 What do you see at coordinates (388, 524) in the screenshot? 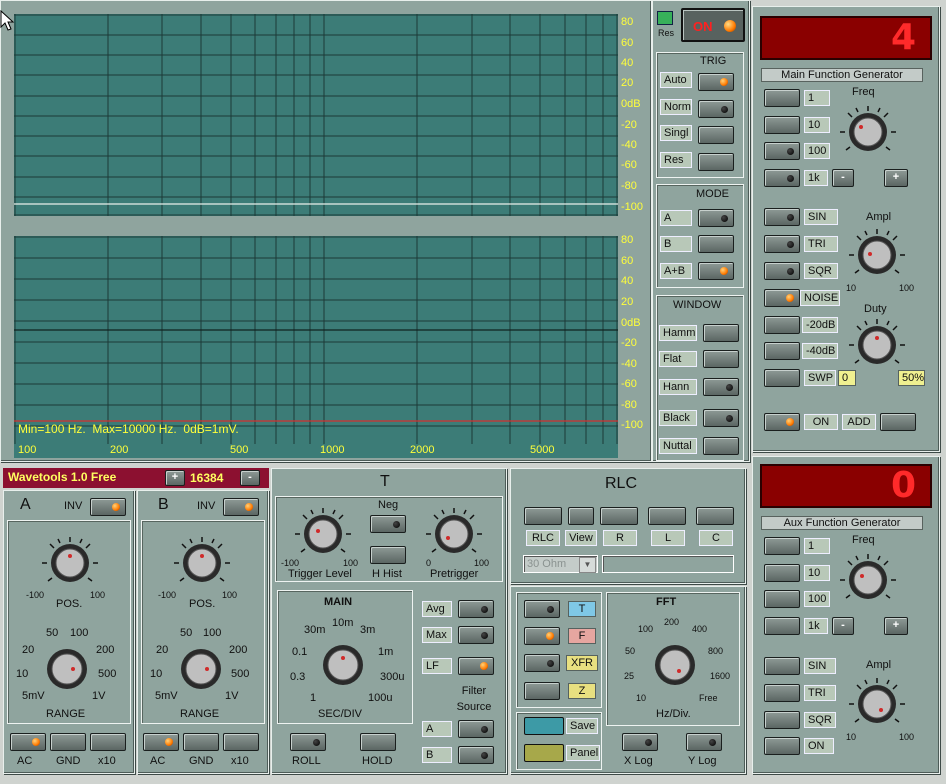
I see `neg-button` at bounding box center [388, 524].